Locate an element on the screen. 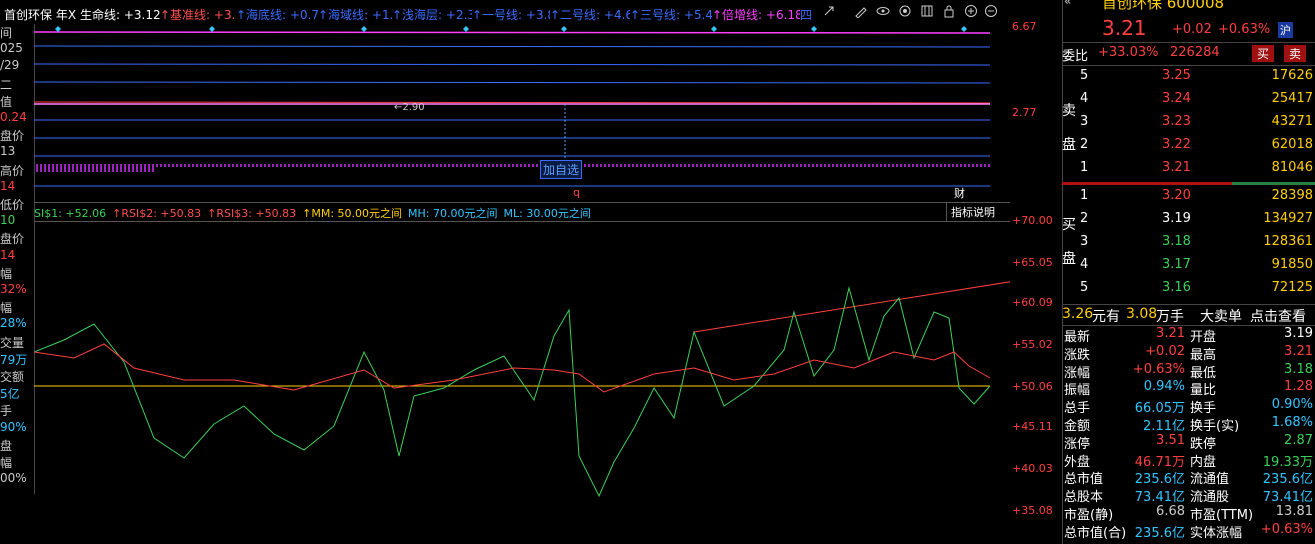  indicator-help-button: 指标说明 is located at coordinates (972, 212).